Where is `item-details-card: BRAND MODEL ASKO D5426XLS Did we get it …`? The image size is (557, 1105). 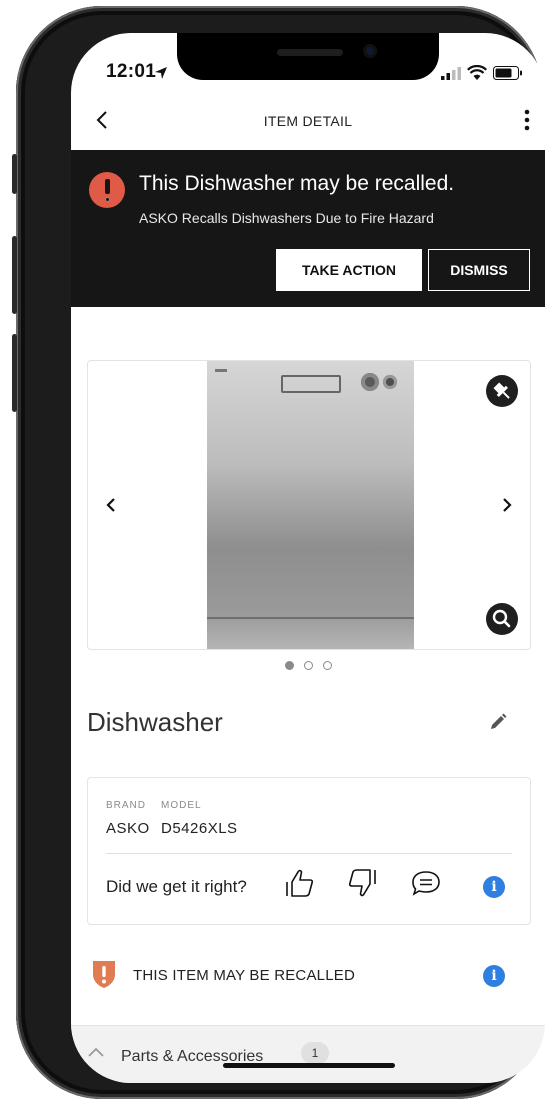 item-details-card: BRAND MODEL ASKO D5426XLS Did we get it … is located at coordinates (309, 851).